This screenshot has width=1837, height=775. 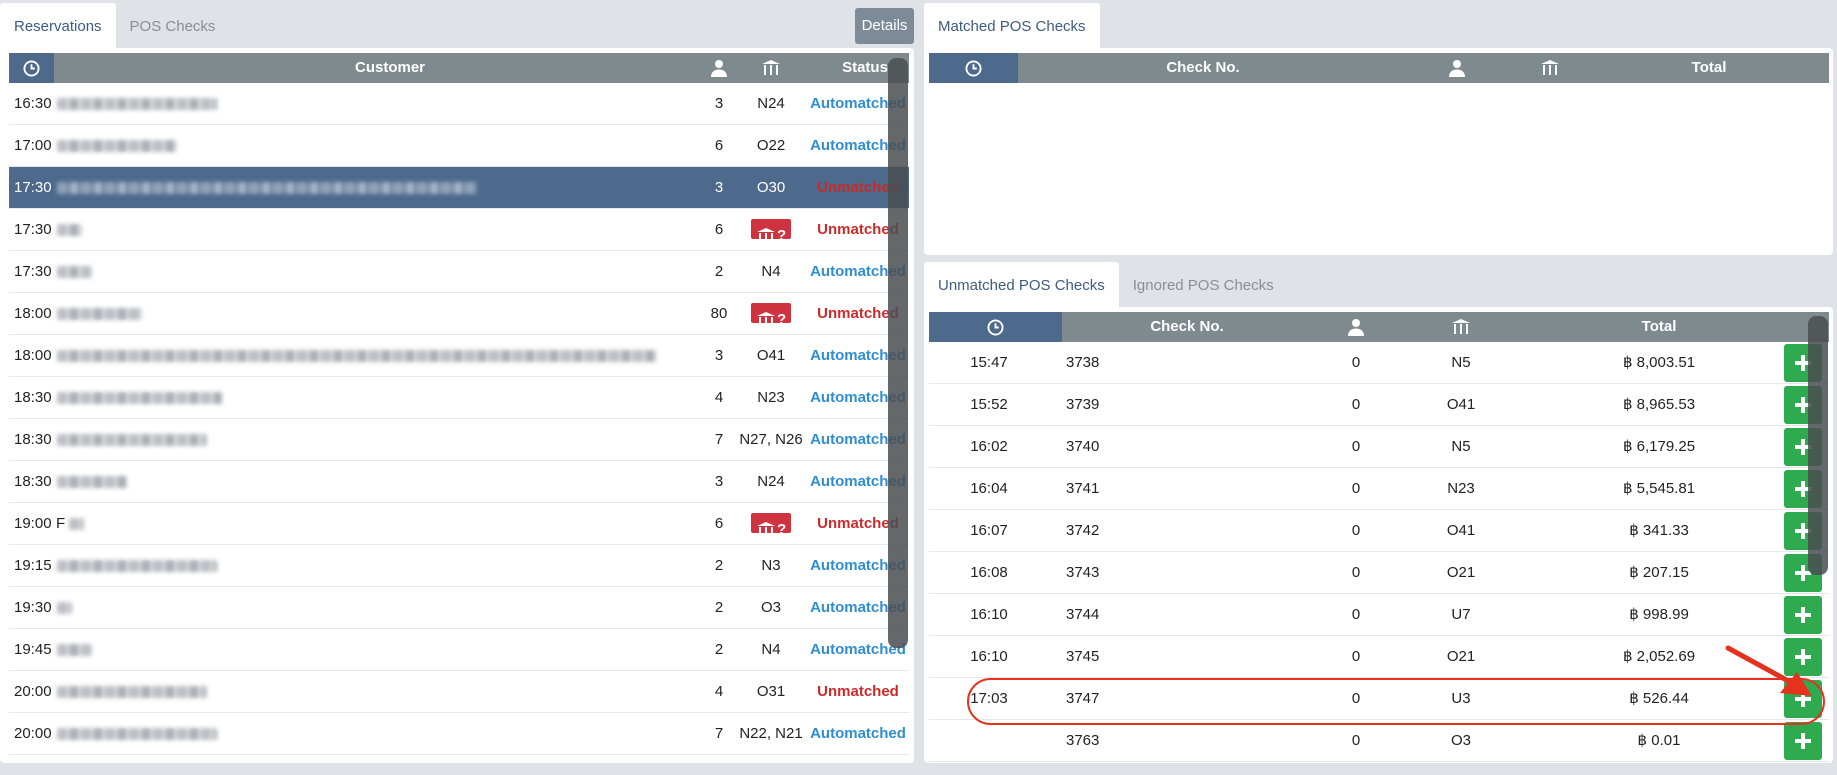 What do you see at coordinates (1659, 362) in the screenshot?
I see `check-total: ฿ 8,003.51` at bounding box center [1659, 362].